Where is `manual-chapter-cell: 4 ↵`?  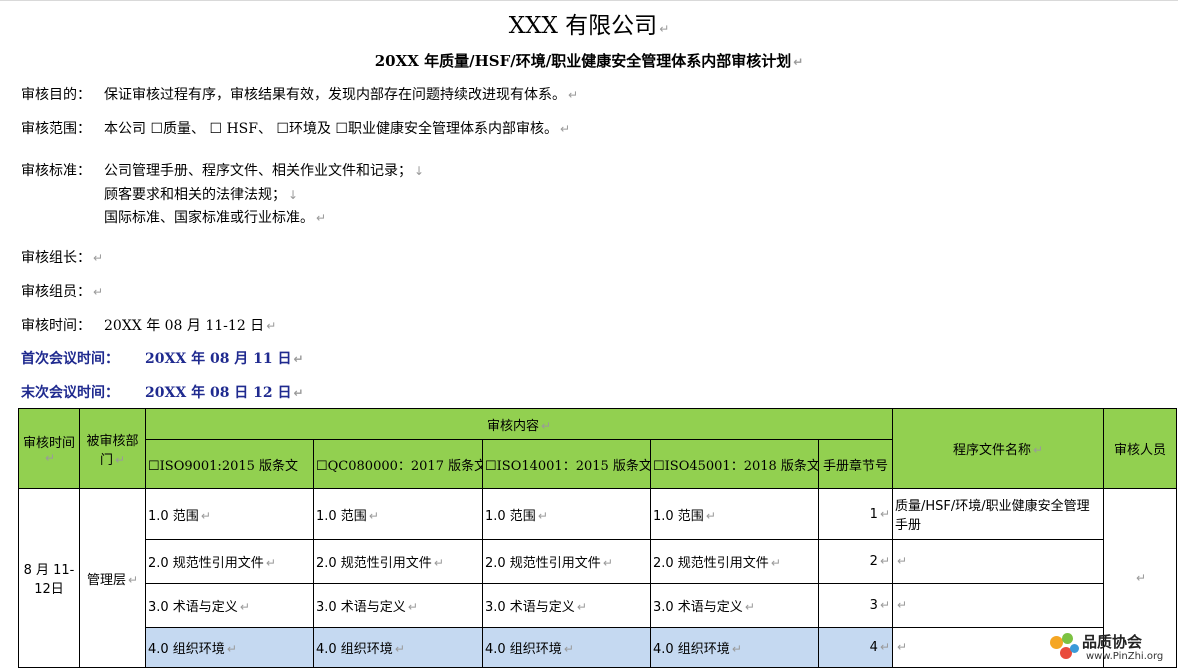 manual-chapter-cell: 4 ↵ is located at coordinates (855, 647).